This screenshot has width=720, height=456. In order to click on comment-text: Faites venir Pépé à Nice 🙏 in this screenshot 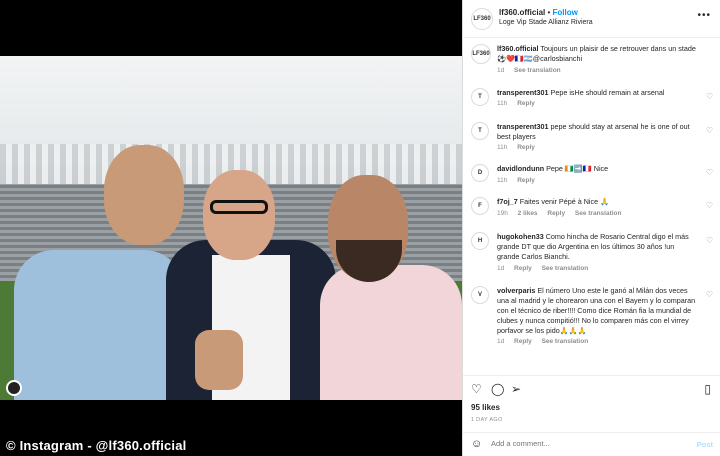, I will do `click(564, 201)`.